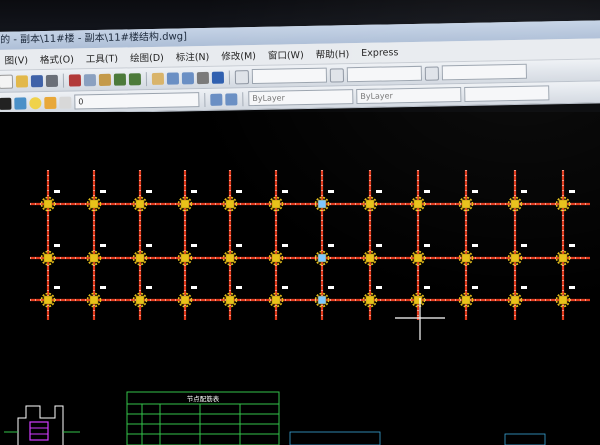 This screenshot has width=600, height=445. Describe the element at coordinates (75, 80) in the screenshot. I see `cut-icon` at that location.